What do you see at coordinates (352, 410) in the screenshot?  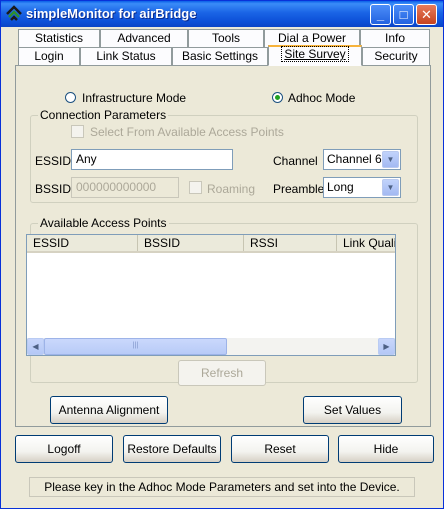 I see `set-values-button: Set Values` at bounding box center [352, 410].